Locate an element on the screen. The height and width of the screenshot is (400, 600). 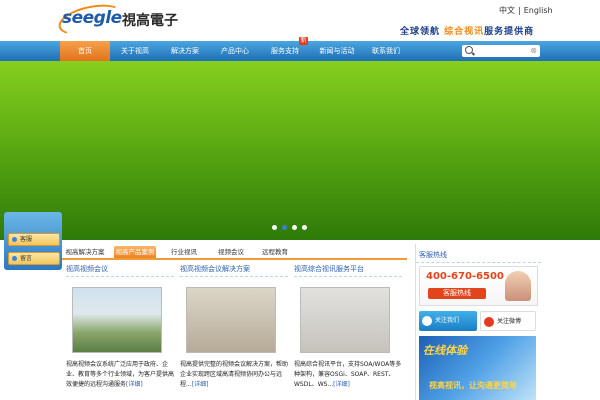
language-switcher: 中文 | English is located at coordinates (526, 10).